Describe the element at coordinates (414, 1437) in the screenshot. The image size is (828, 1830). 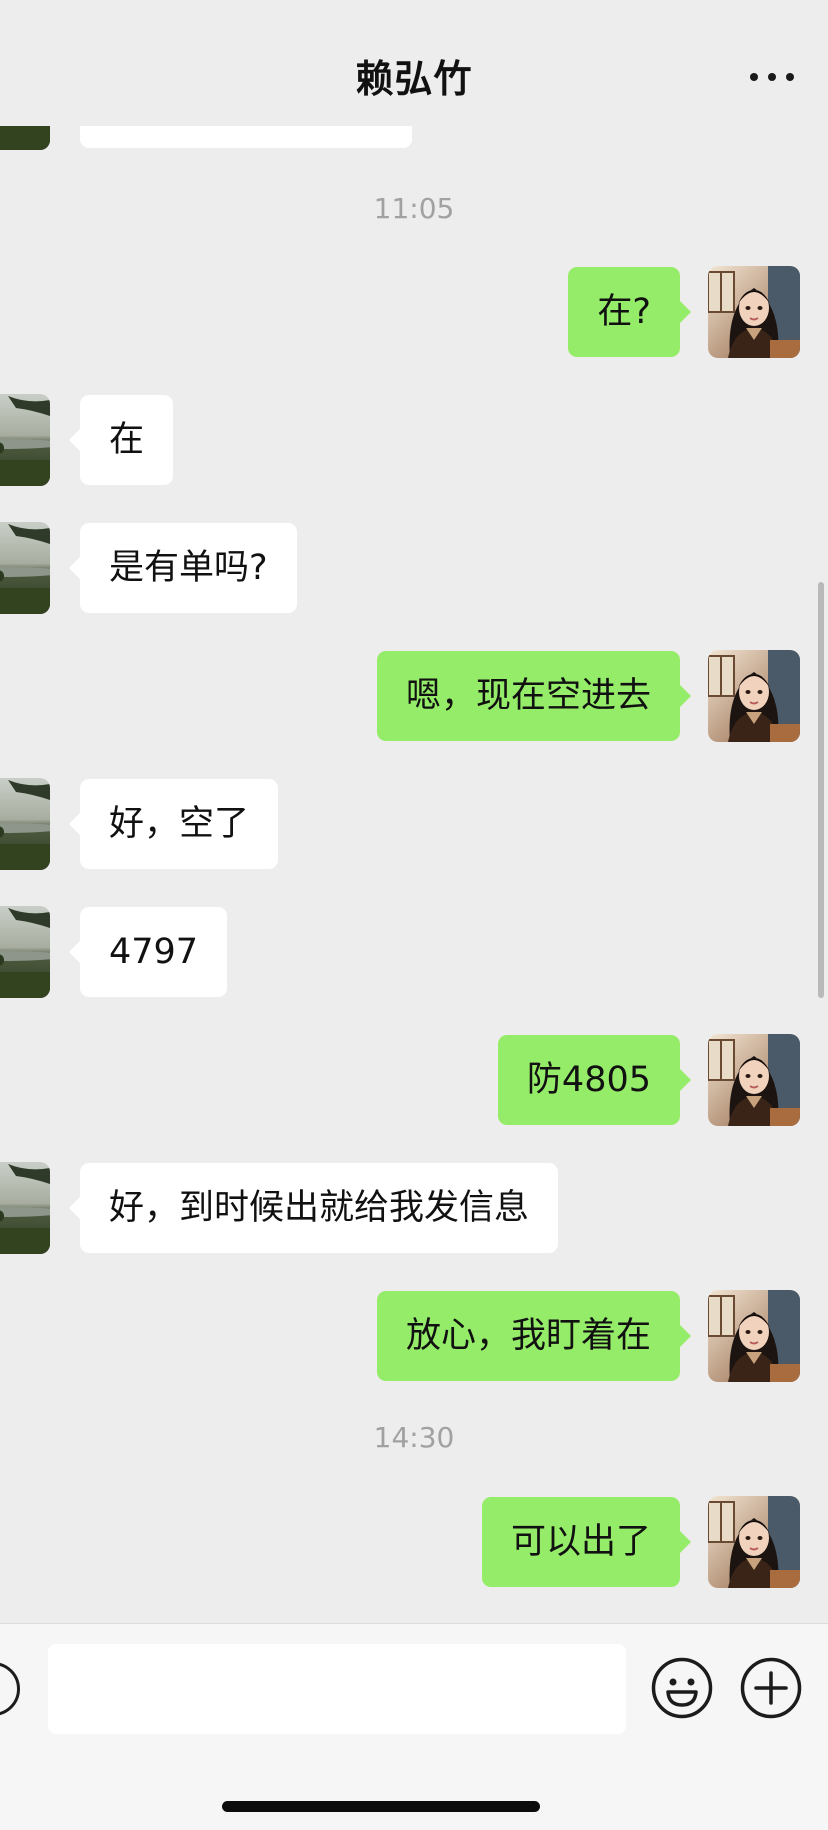
I see `timestamp: 14:30` at that location.